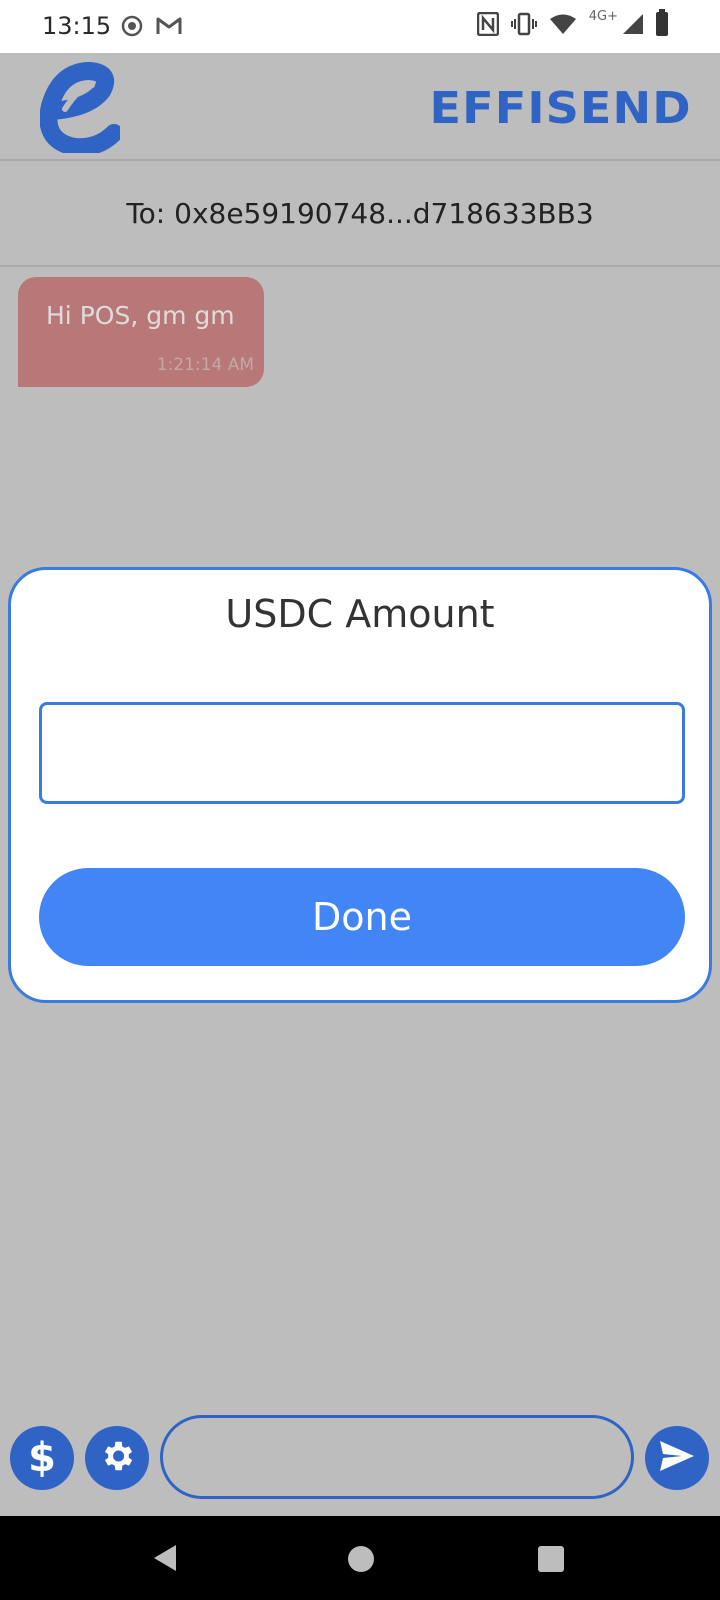  Describe the element at coordinates (77, 26) in the screenshot. I see `status-time: 13:15` at that location.